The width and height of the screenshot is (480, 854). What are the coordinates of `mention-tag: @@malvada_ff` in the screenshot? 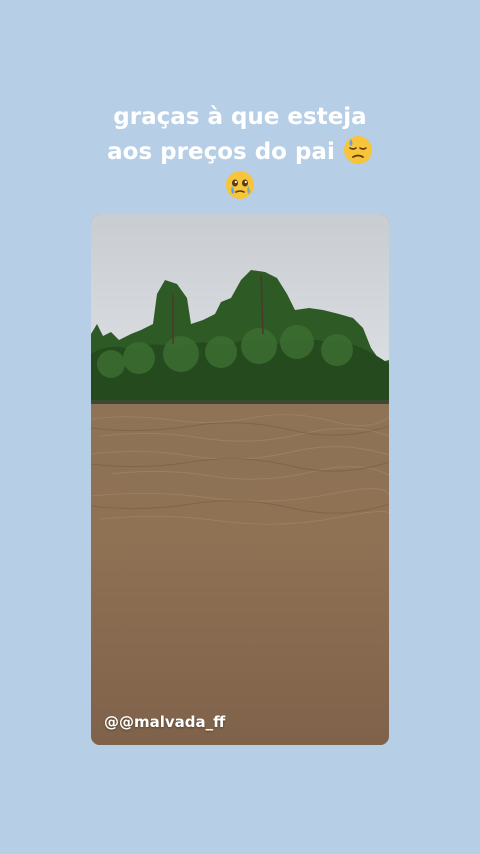 It's located at (164, 722).